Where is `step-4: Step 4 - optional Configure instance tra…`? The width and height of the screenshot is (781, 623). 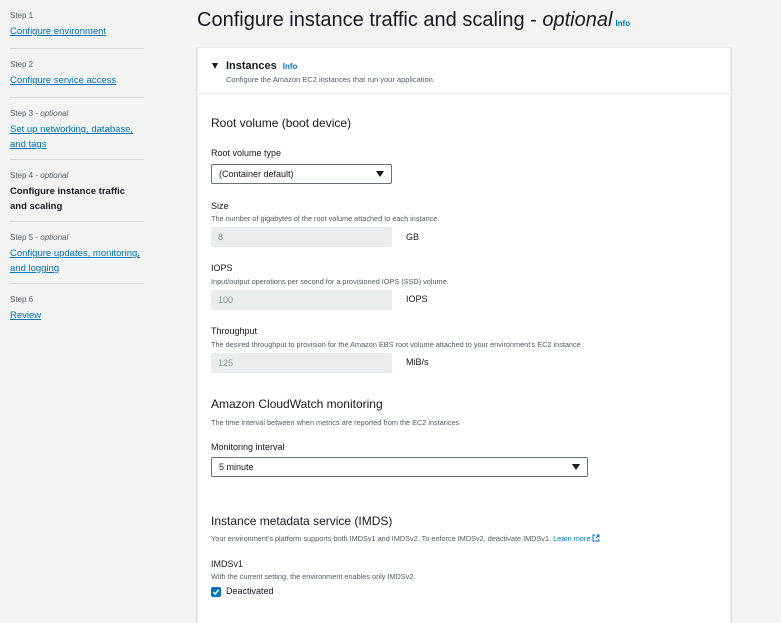 step-4: Step 4 - optional Configure instance tra… is located at coordinates (77, 191).